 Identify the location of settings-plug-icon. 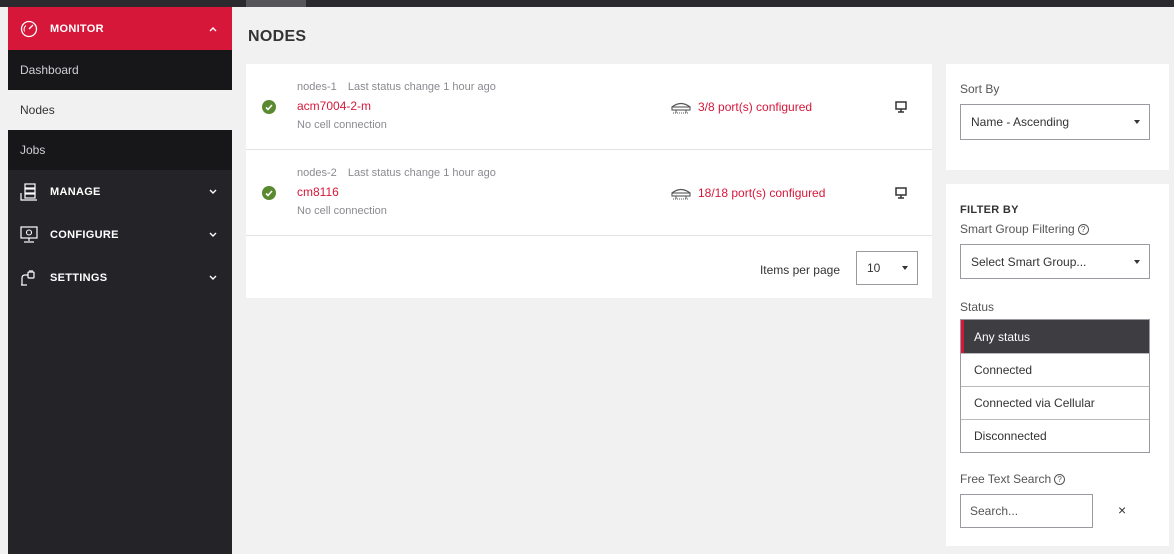
(29, 278).